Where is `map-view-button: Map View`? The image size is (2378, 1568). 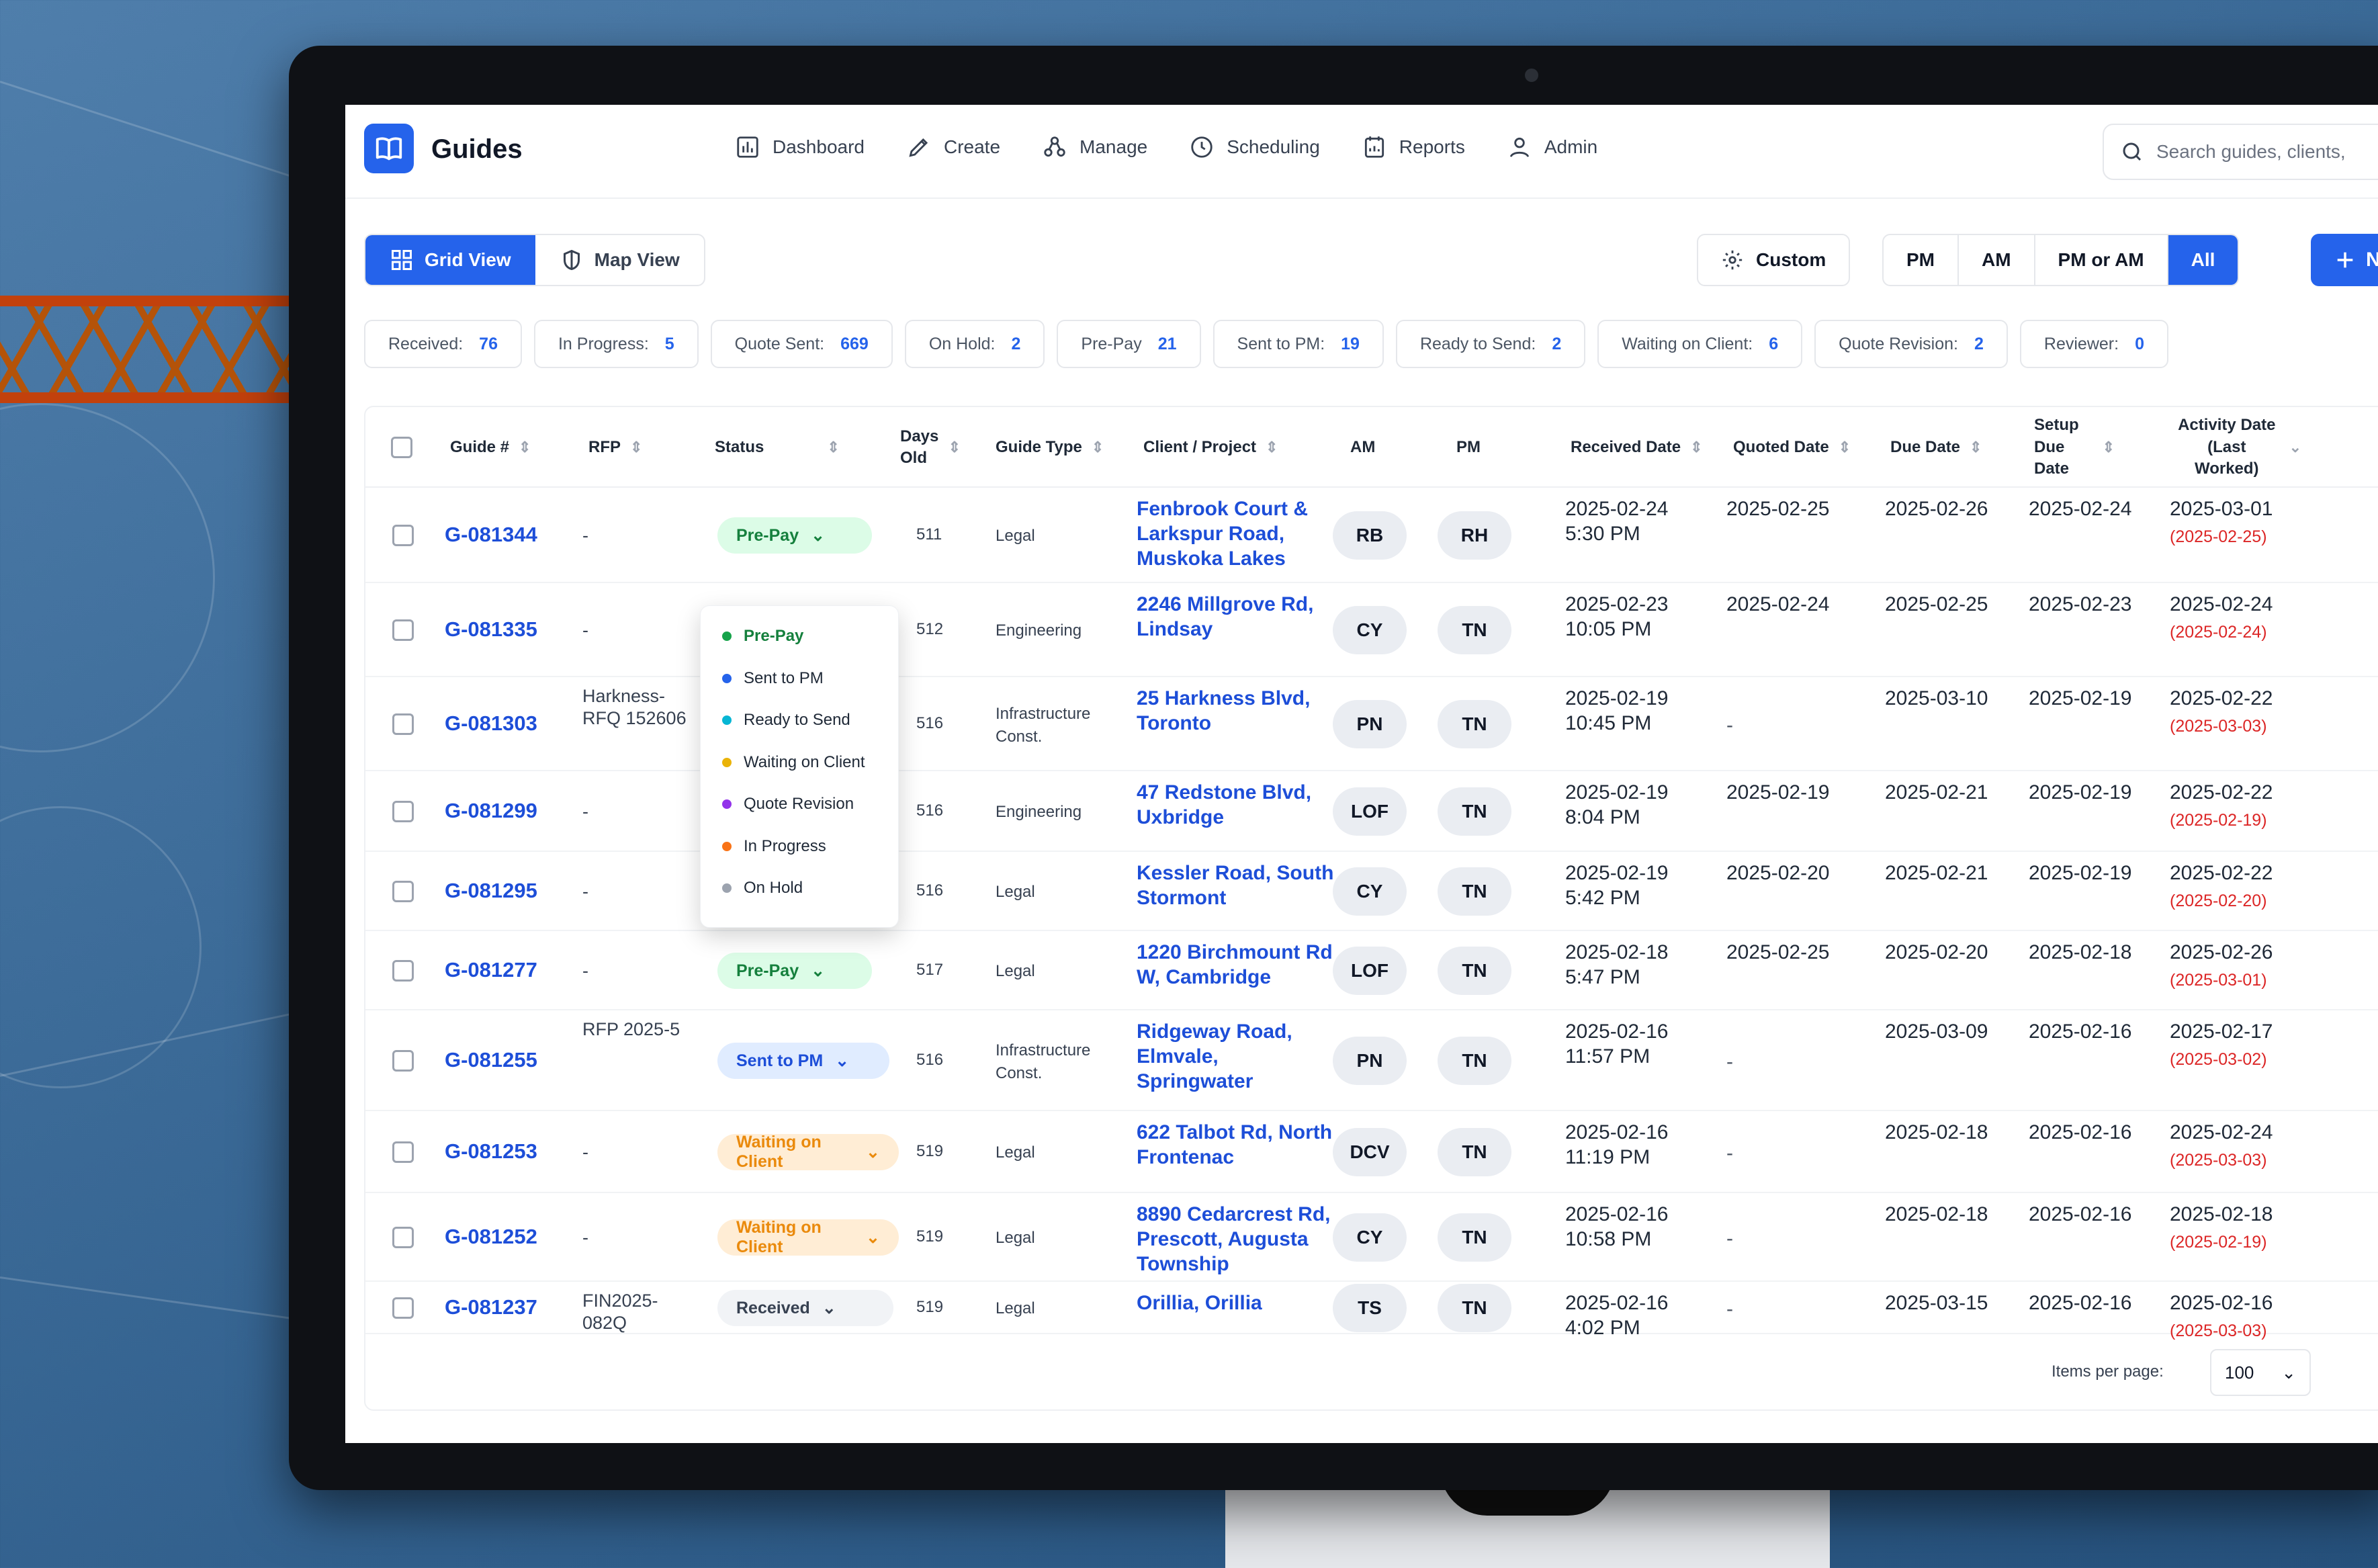
map-view-button: Map View is located at coordinates (619, 260).